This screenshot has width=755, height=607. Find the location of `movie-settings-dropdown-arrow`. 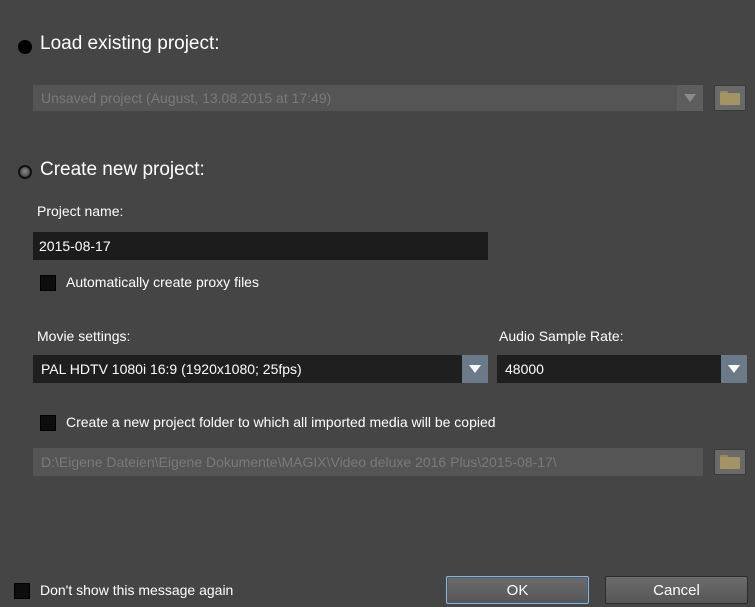

movie-settings-dropdown-arrow is located at coordinates (475, 369).